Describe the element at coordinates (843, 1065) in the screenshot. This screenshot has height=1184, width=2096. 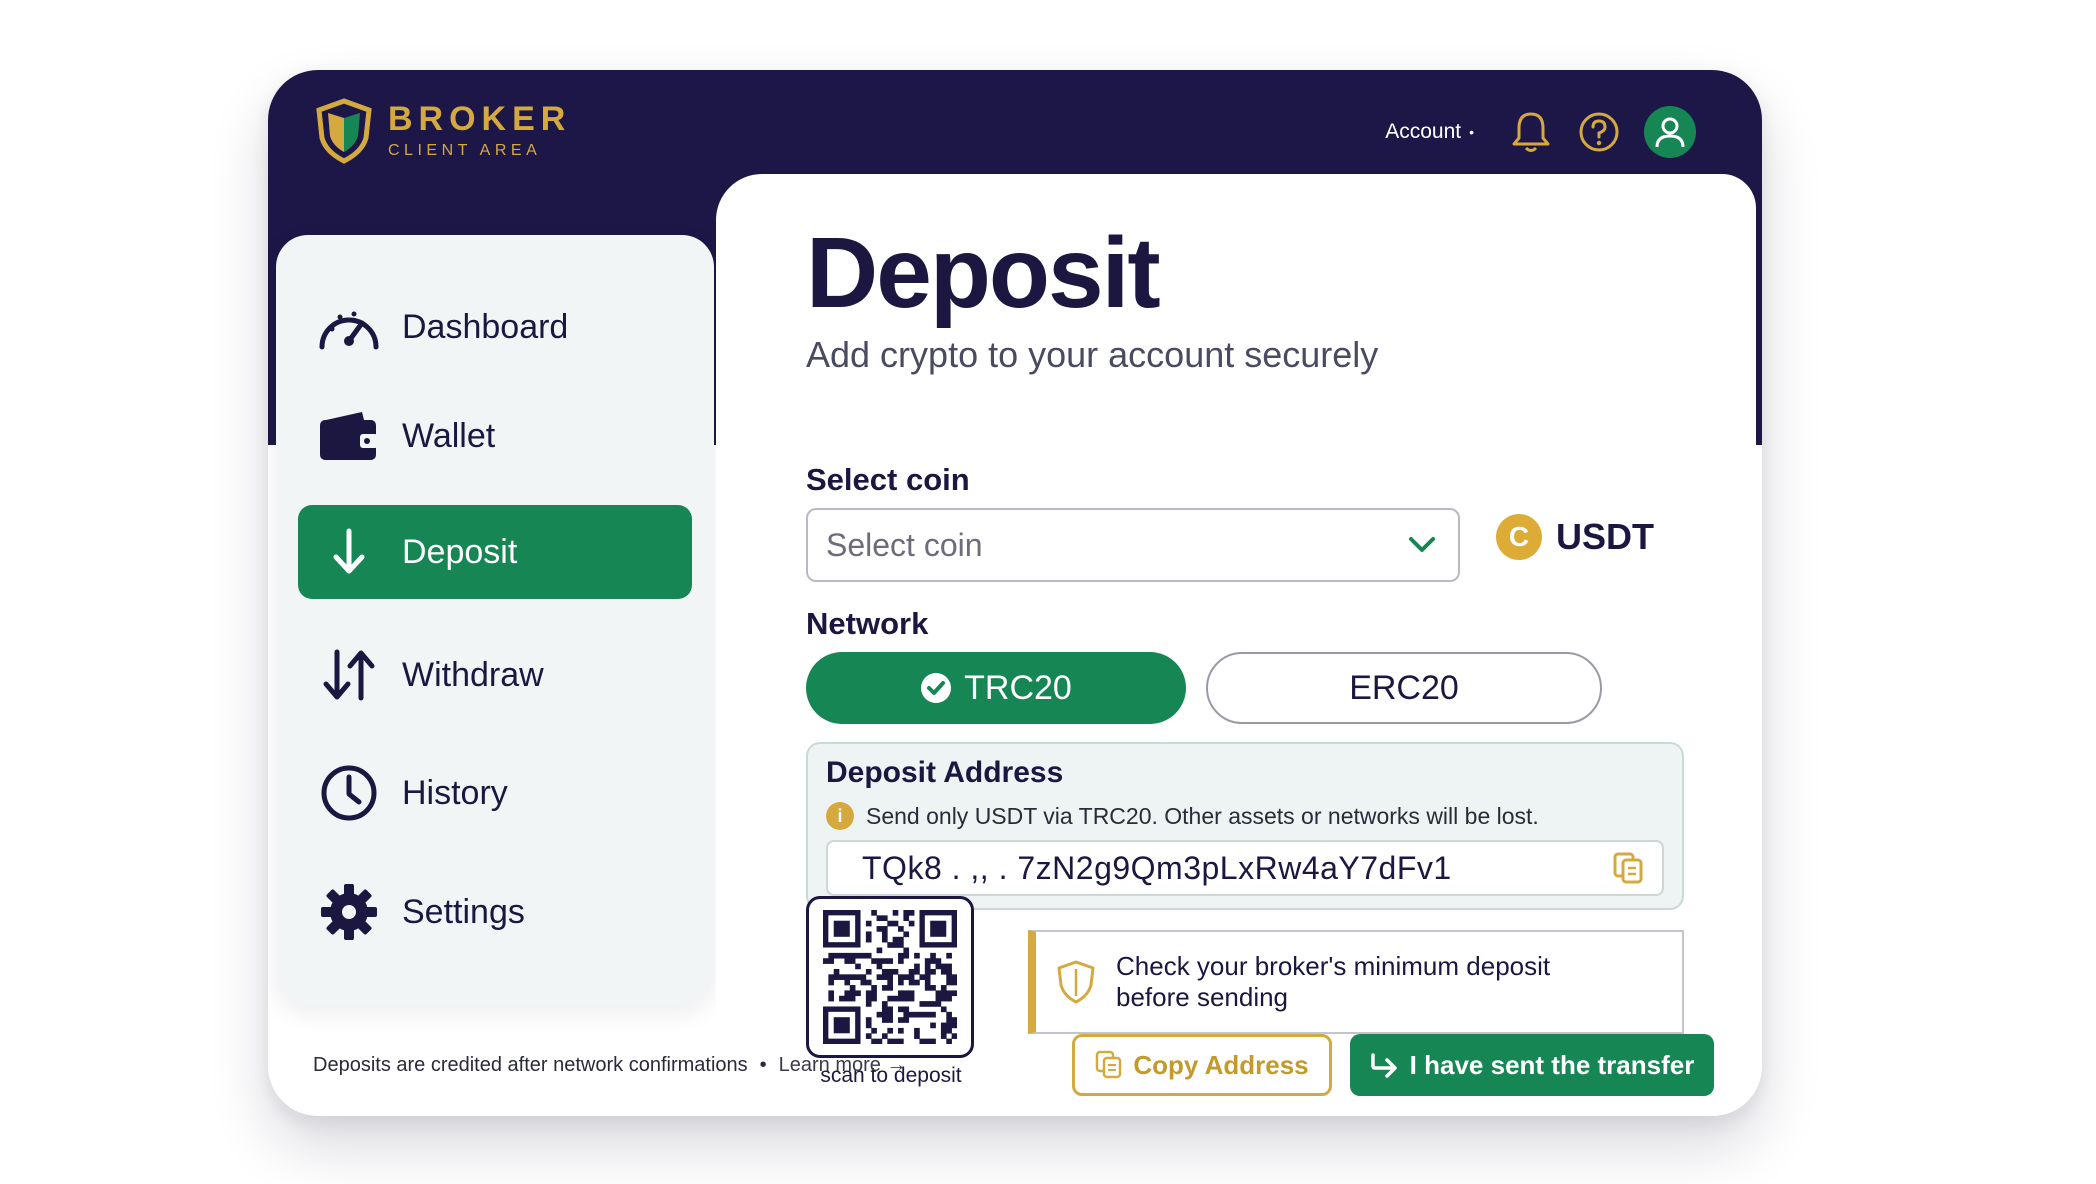
I see `learn-more-link: Learn more →` at that location.